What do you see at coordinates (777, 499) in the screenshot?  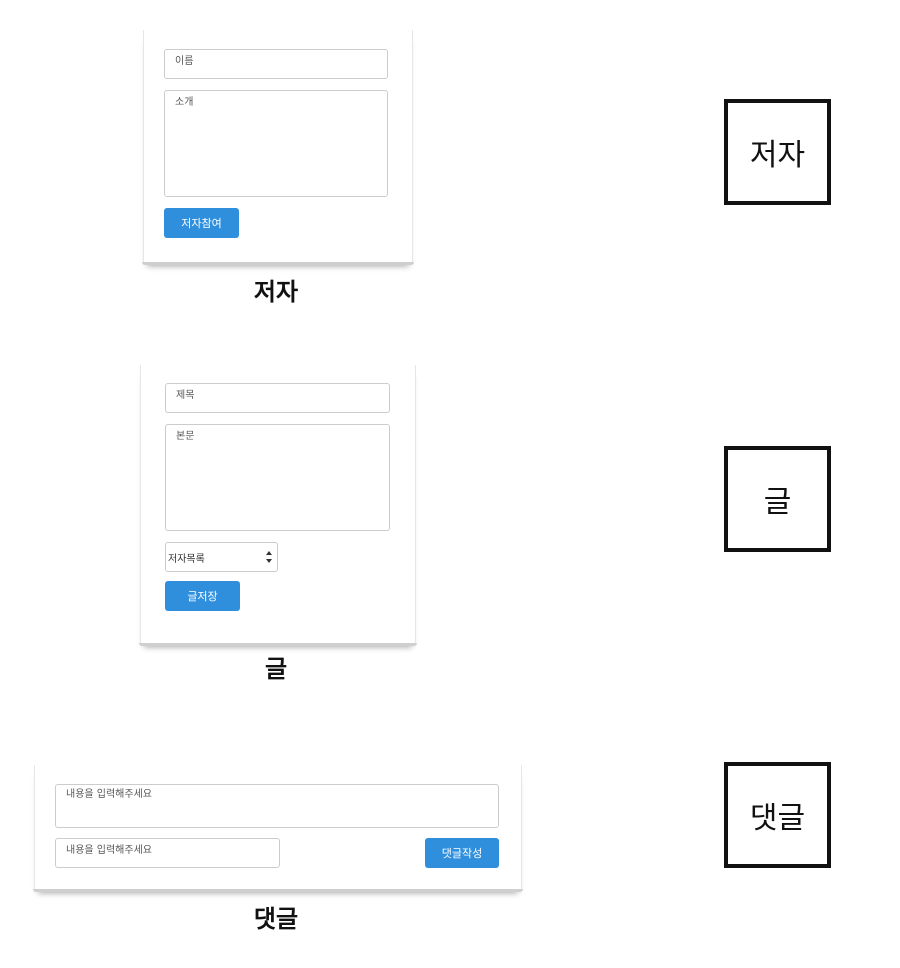 I see `post-entity-box: 글` at bounding box center [777, 499].